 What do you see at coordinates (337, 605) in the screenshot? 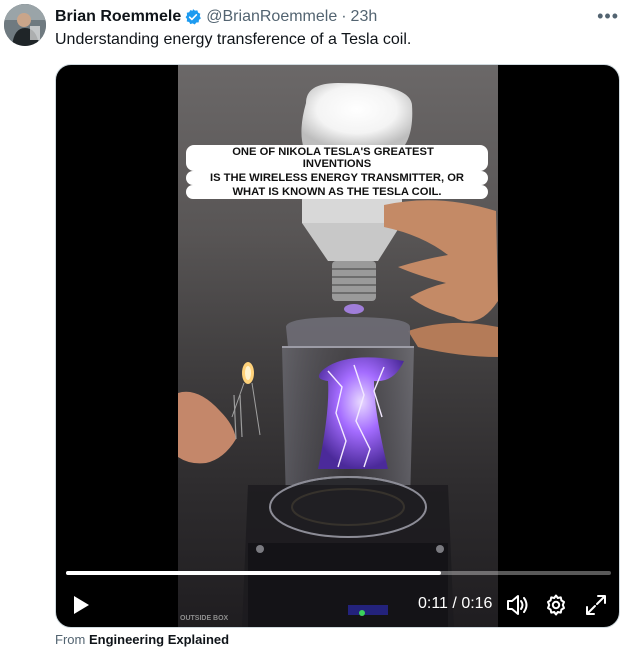
I see `video-controls: 0:11 / 0:16` at bounding box center [337, 605].